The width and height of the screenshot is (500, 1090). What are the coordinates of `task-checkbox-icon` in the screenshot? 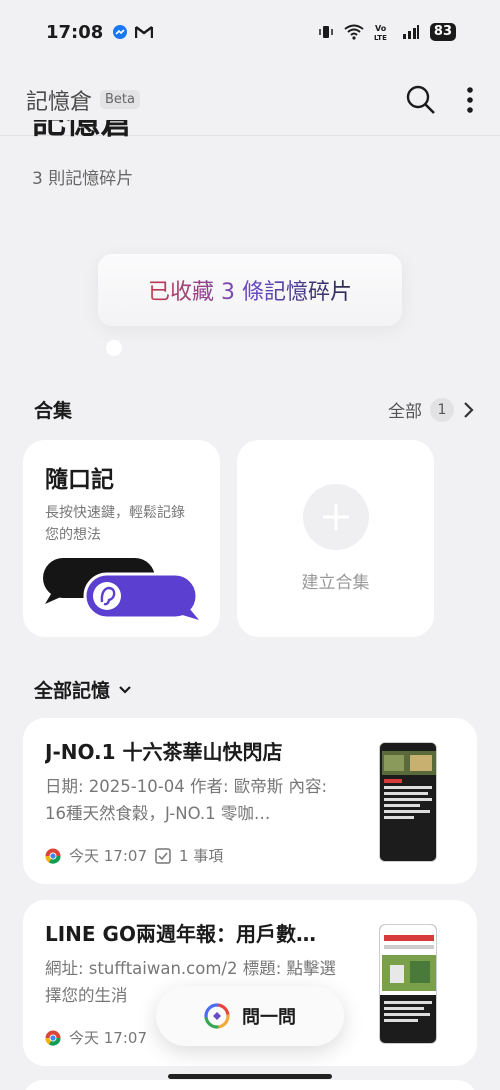 It's located at (163, 855).